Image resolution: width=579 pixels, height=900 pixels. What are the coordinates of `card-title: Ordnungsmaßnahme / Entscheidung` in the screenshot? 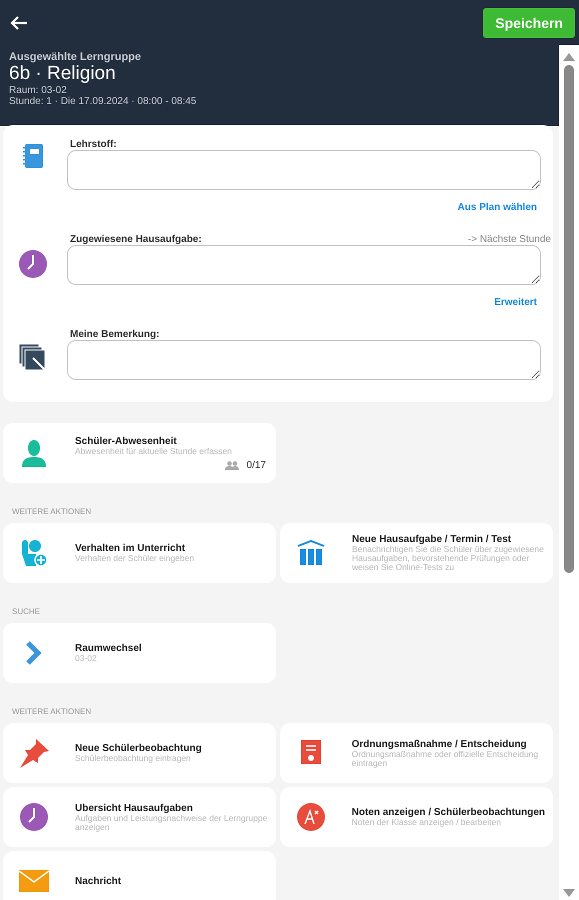 It's located at (439, 744).